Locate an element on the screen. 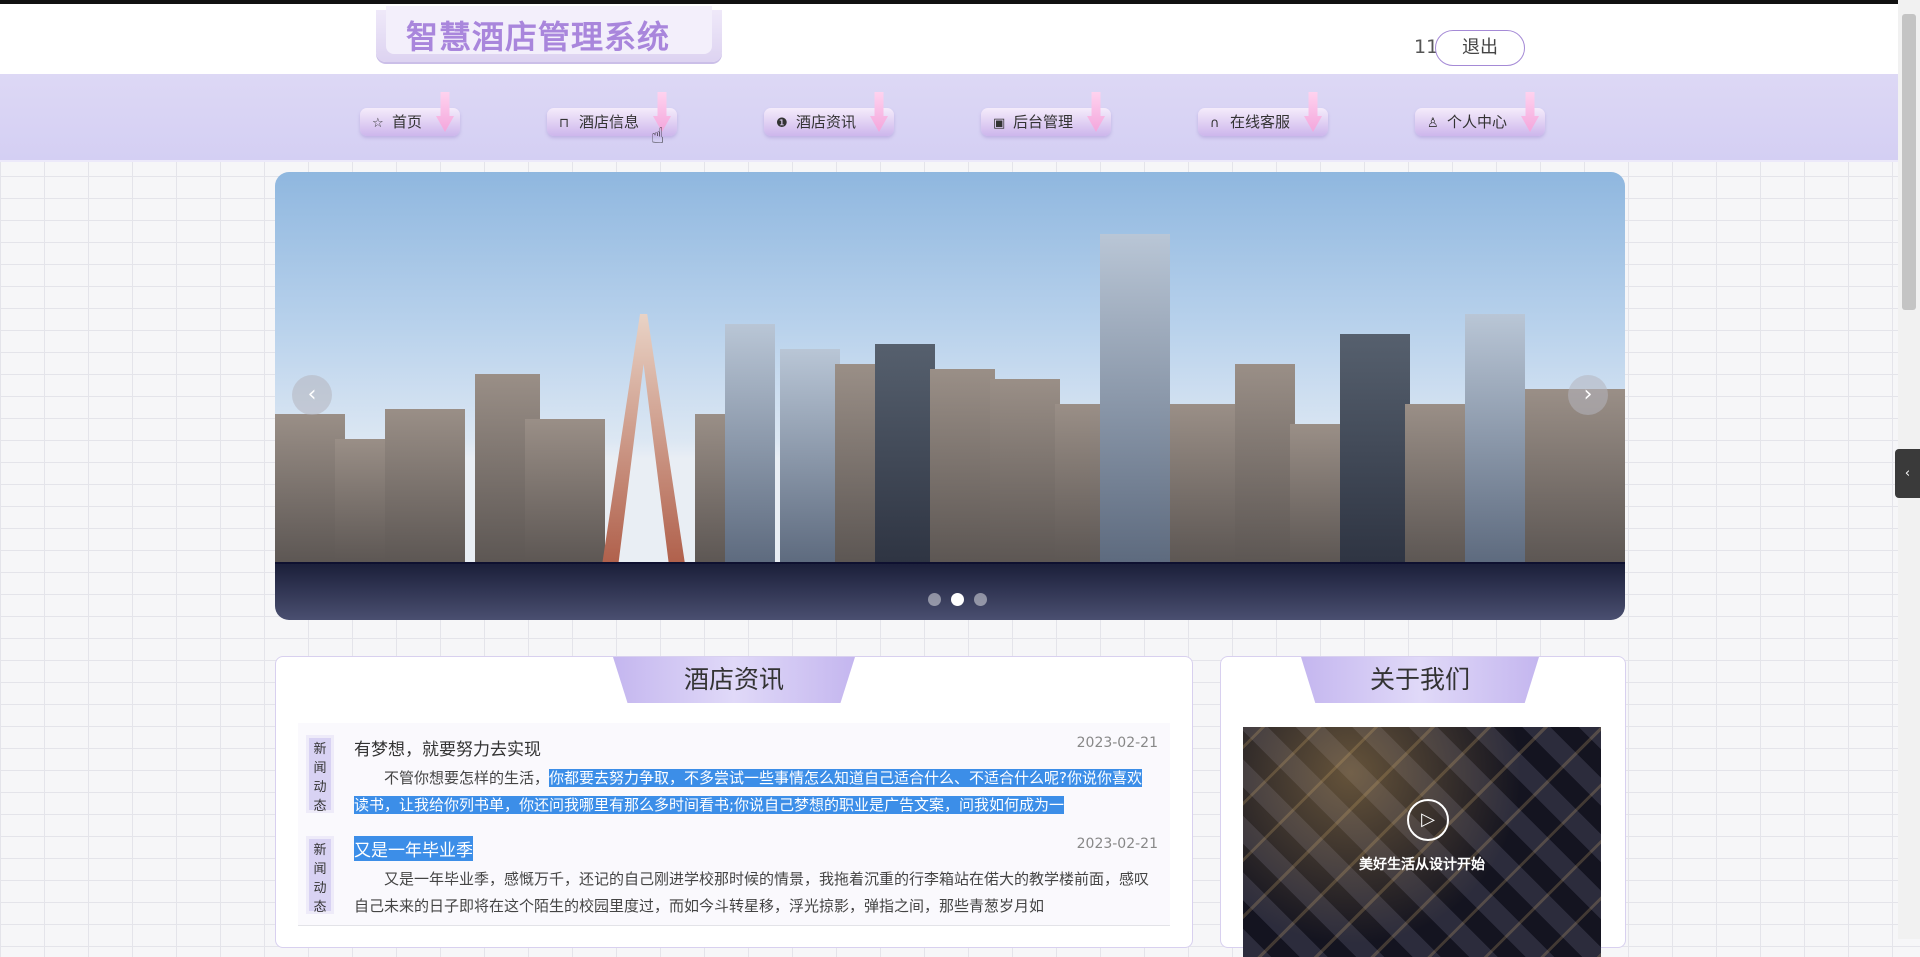  news-title: 又是一年毕业季 is located at coordinates (413, 848).